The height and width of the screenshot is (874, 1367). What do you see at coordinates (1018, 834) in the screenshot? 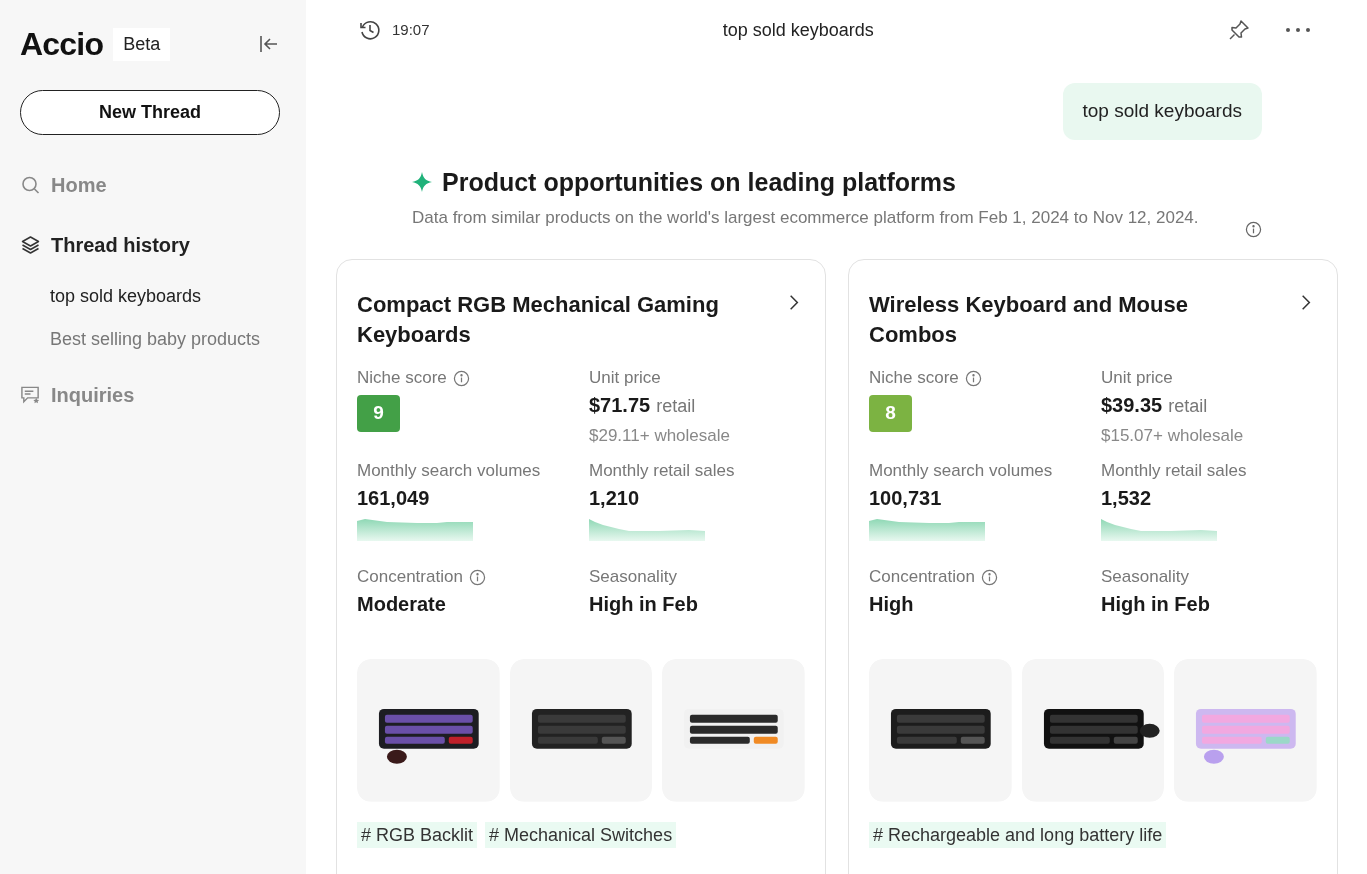
I see `tag: # Rechargeable and long battery life` at bounding box center [1018, 834].